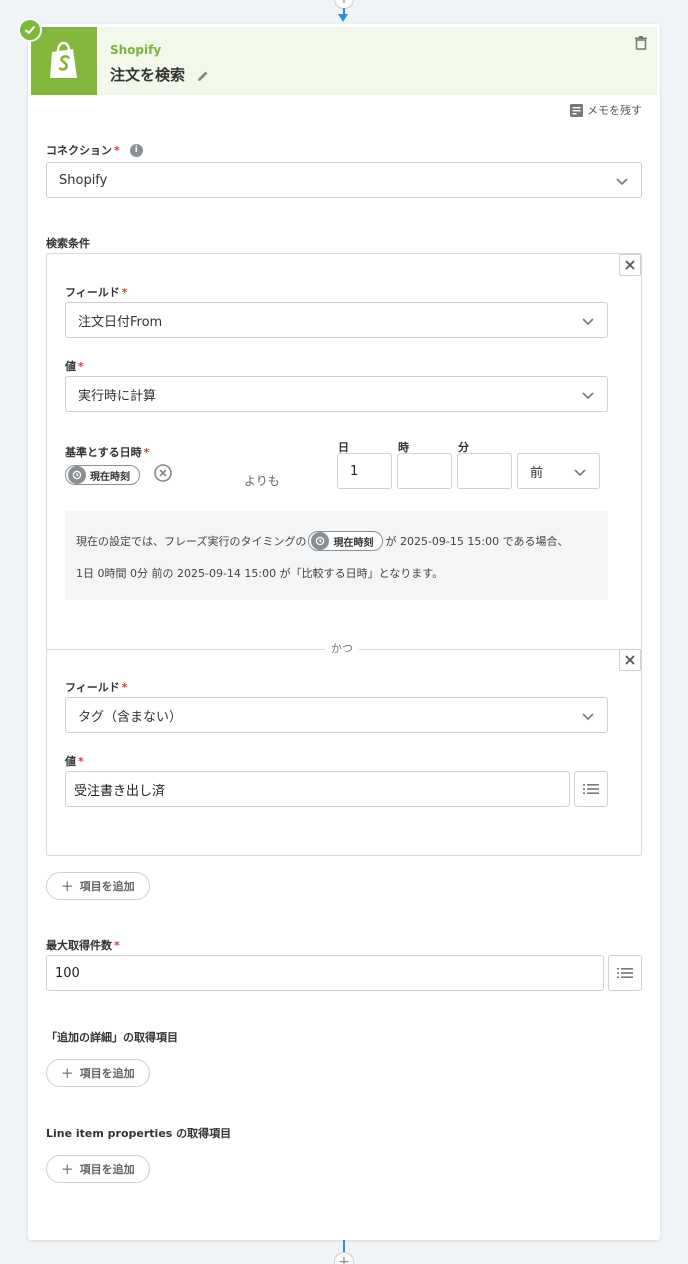  Describe the element at coordinates (98, 1073) in the screenshot. I see `add-extra-detail-button: + 項目を追加` at that location.